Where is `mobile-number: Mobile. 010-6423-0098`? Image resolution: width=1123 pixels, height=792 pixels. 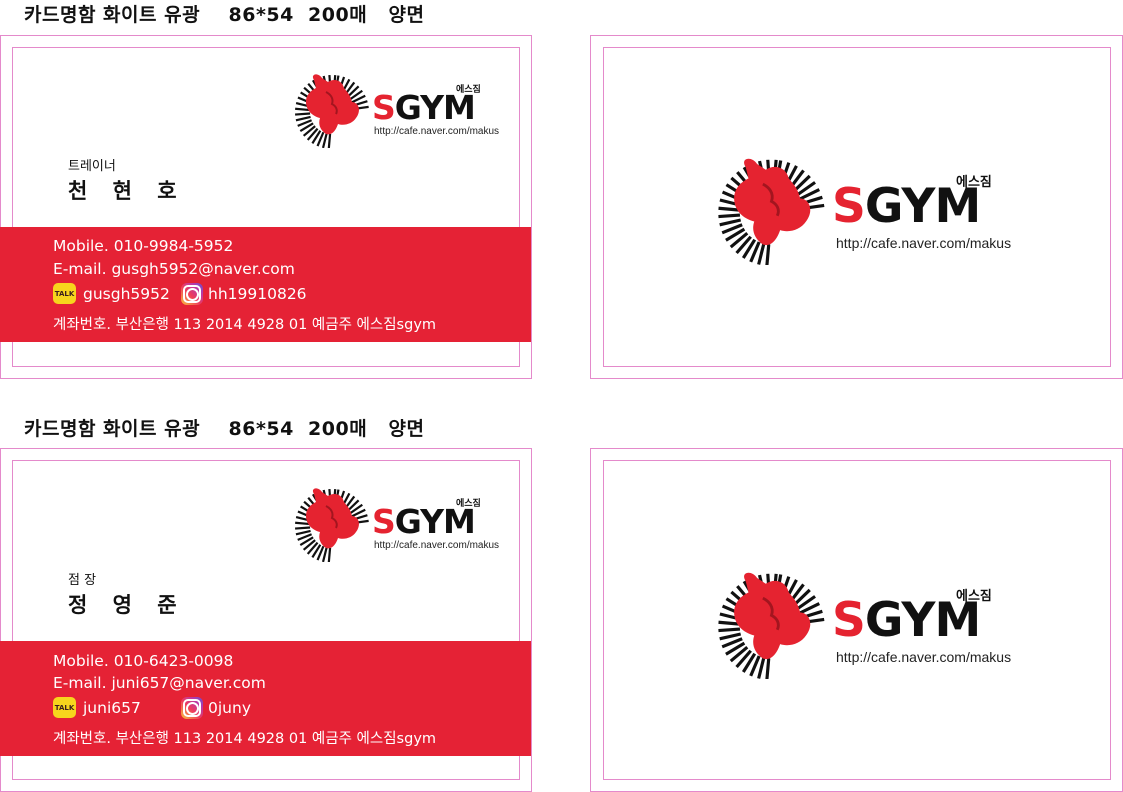 mobile-number: Mobile. 010-6423-0098 is located at coordinates (143, 661).